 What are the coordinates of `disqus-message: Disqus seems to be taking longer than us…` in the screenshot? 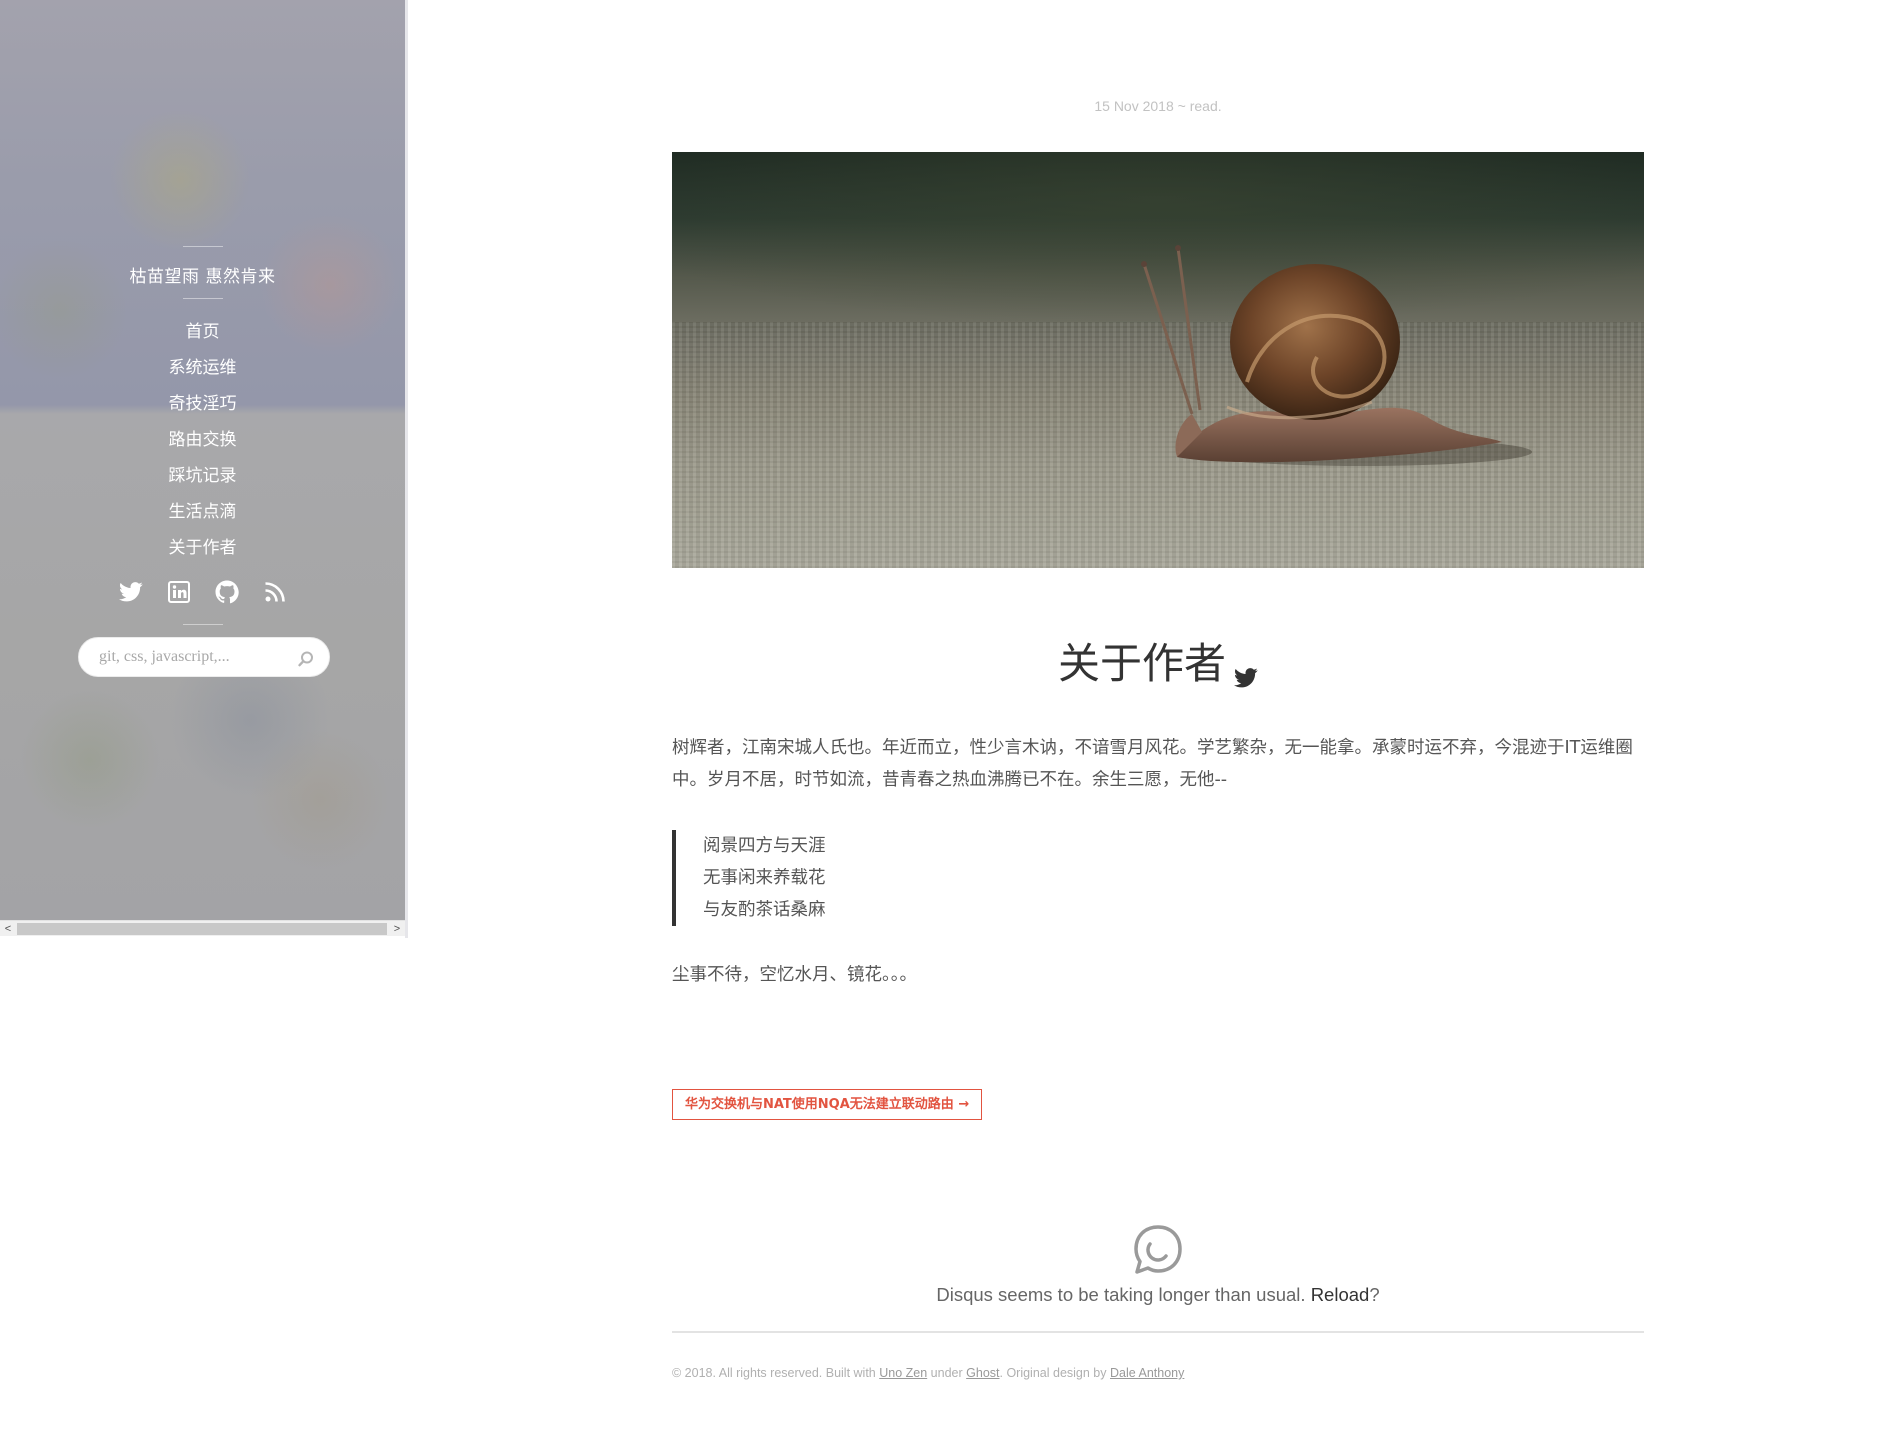 It's located at (1158, 1295).